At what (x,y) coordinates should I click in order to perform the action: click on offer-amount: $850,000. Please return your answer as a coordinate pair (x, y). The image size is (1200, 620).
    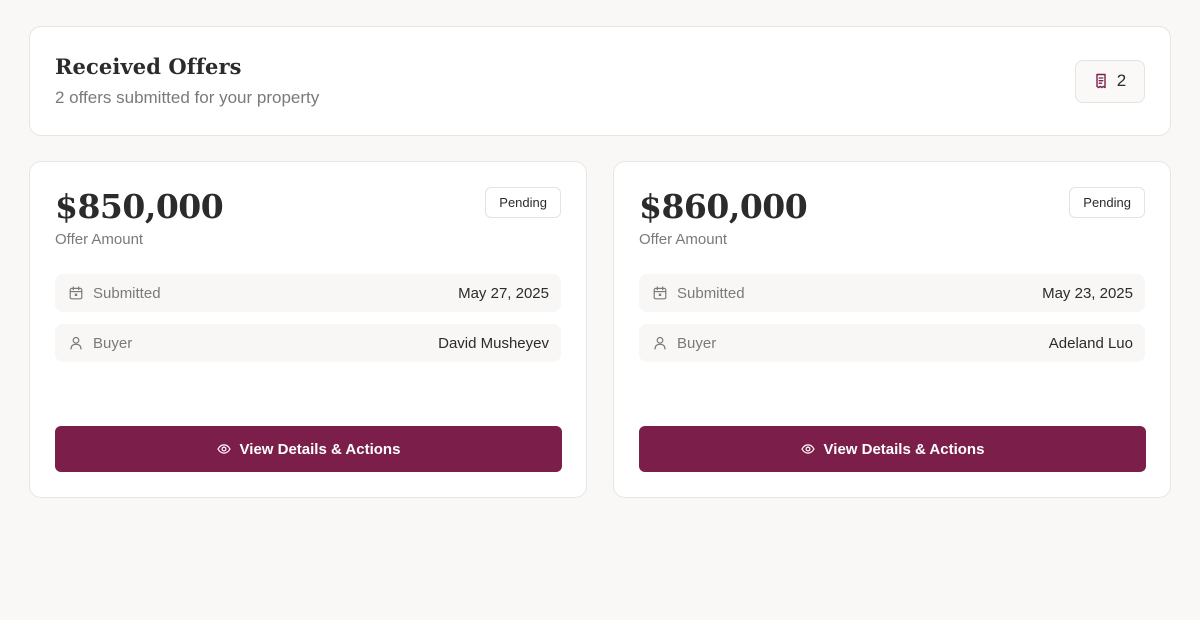
    Looking at the image, I should click on (139, 206).